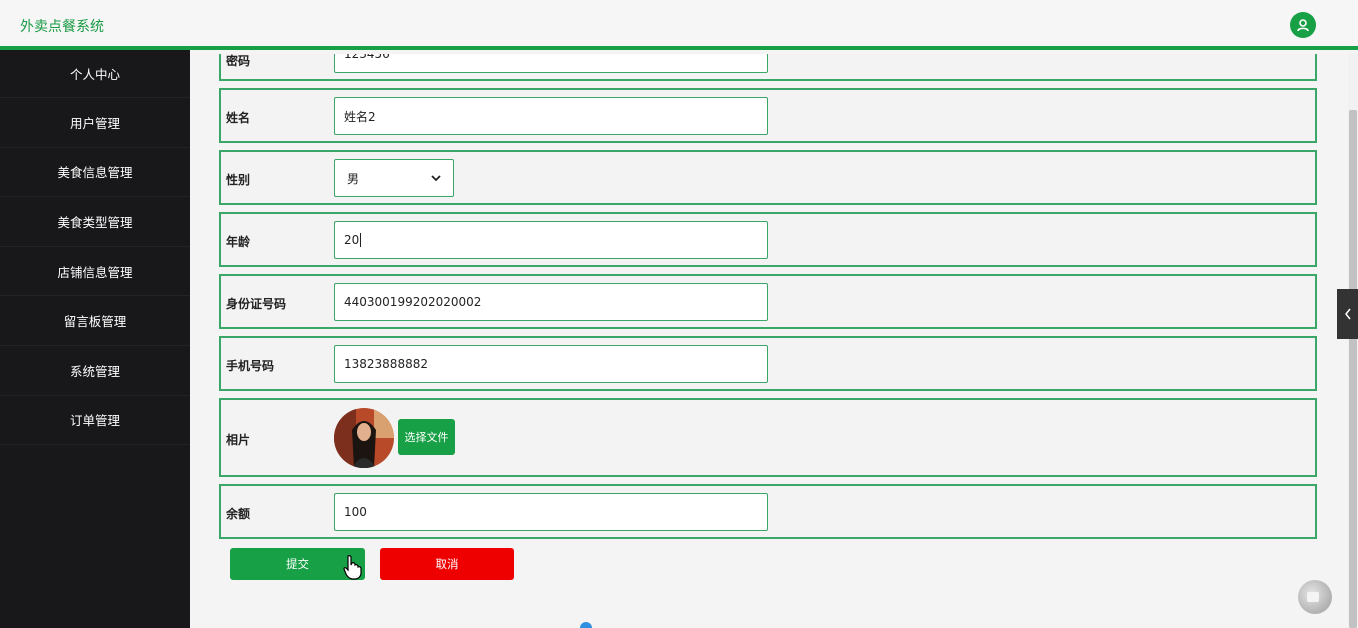 Image resolution: width=1358 pixels, height=628 pixels. I want to click on phone-row: 手机号码 13823888882, so click(768, 363).